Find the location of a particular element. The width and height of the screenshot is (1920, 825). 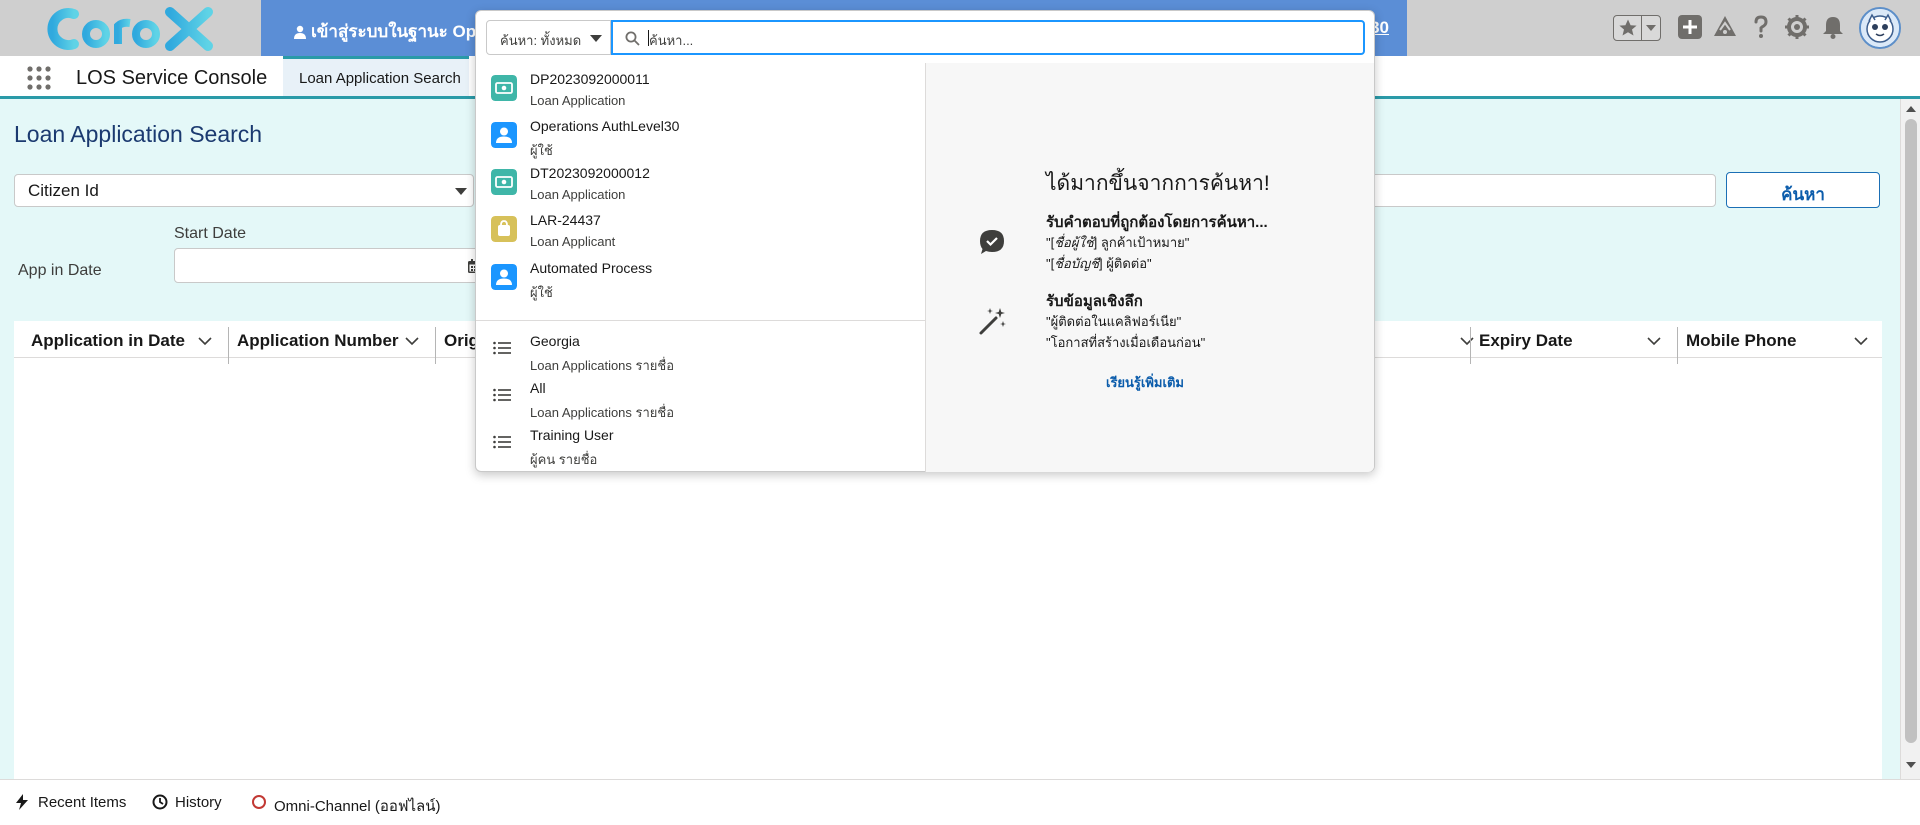

search-tips-example-1: "[ชื่อผู้ใช้] ลูกค้าเป้าหมาย" is located at coordinates (1117, 242).